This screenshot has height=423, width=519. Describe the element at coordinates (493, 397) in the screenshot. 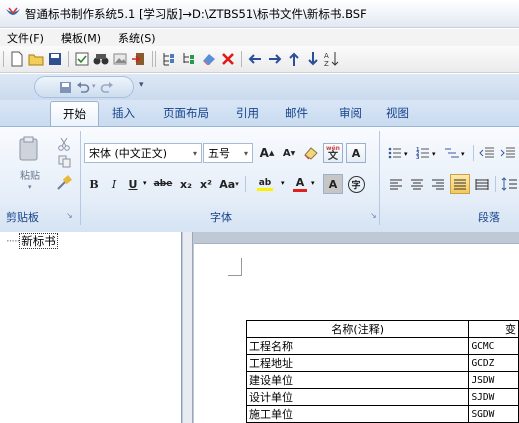

I see `row-code-cell: SJDW` at that location.